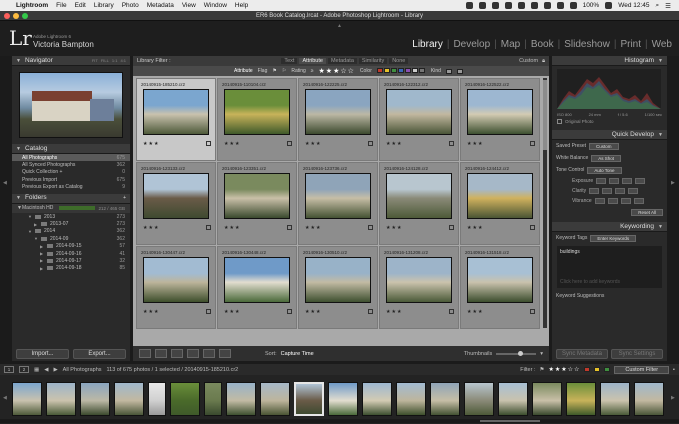 The height and width of the screenshot is (424, 679). What do you see at coordinates (633, 5) in the screenshot?
I see `clock: Wed 12:45` at bounding box center [633, 5].